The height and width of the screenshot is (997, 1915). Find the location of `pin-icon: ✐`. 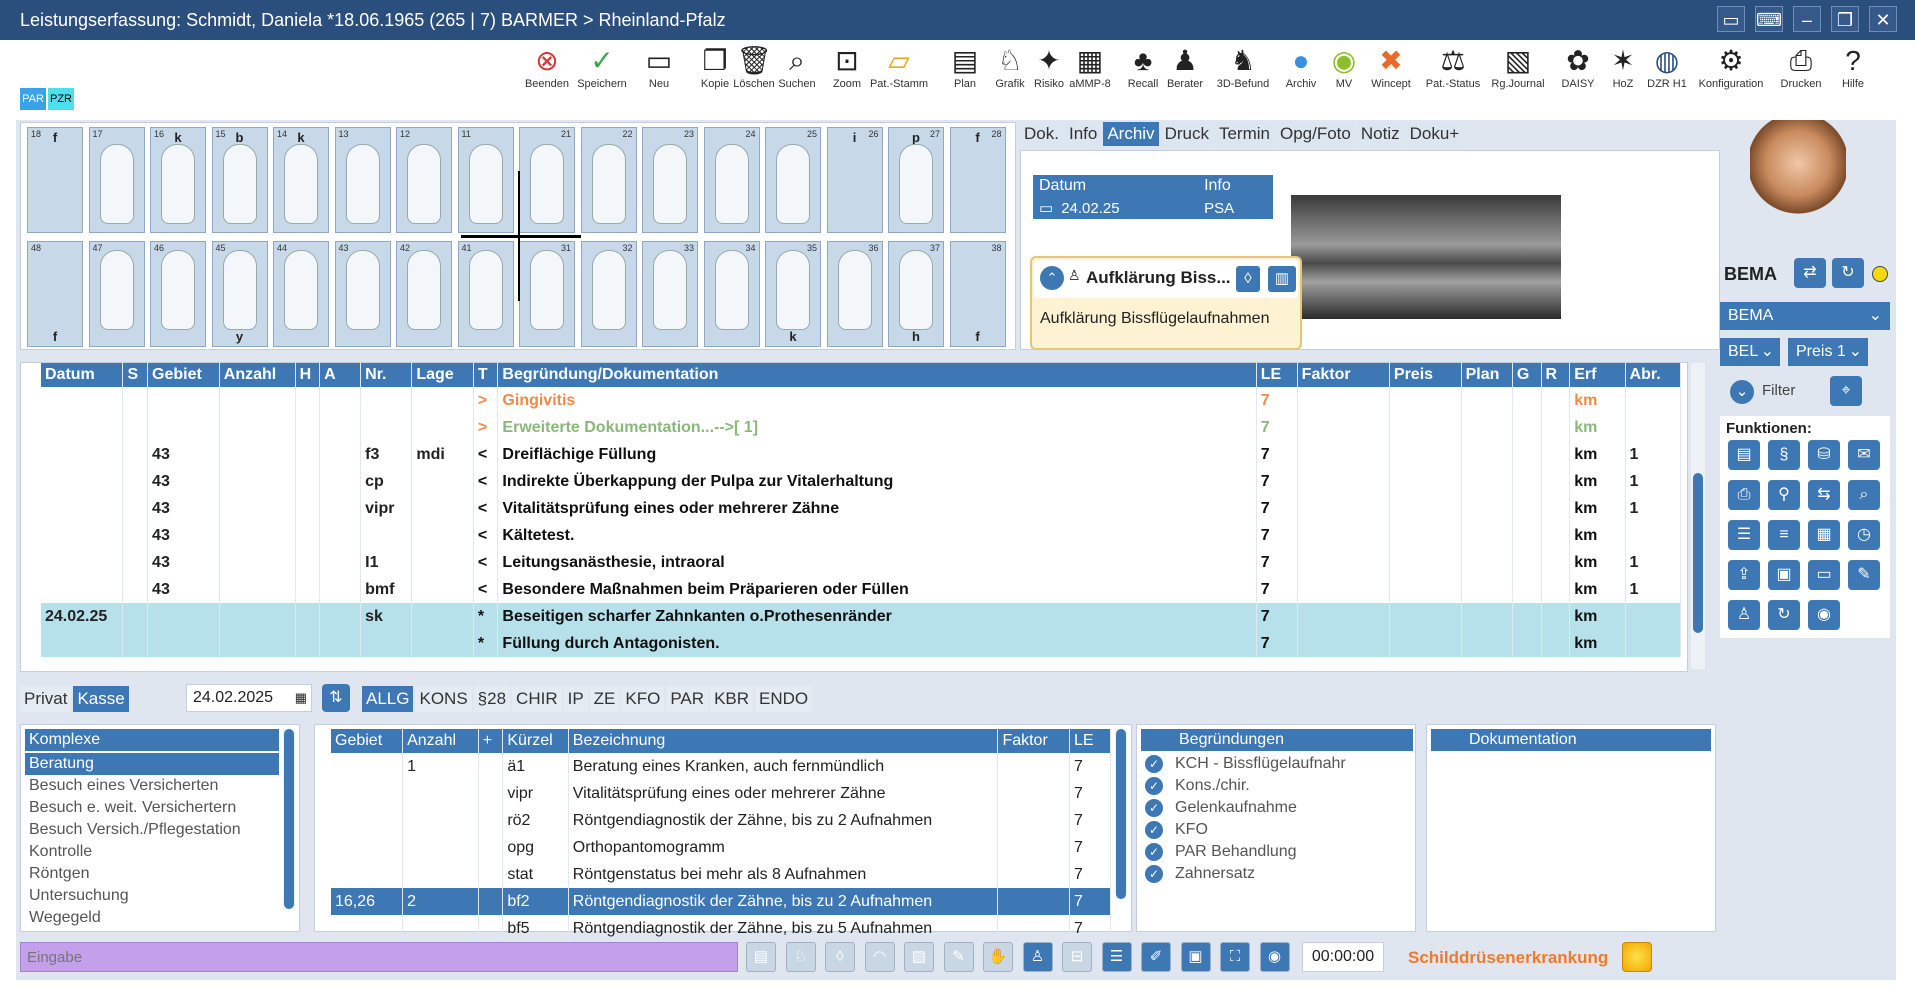

pin-icon: ✐ is located at coordinates (1156, 957).